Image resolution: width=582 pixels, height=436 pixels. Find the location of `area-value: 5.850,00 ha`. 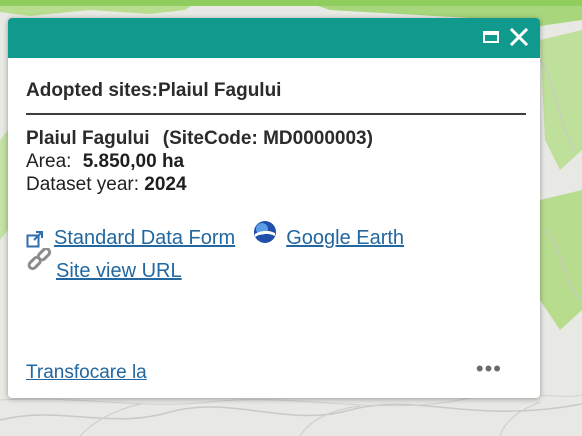

area-value: 5.850,00 ha is located at coordinates (133, 161).